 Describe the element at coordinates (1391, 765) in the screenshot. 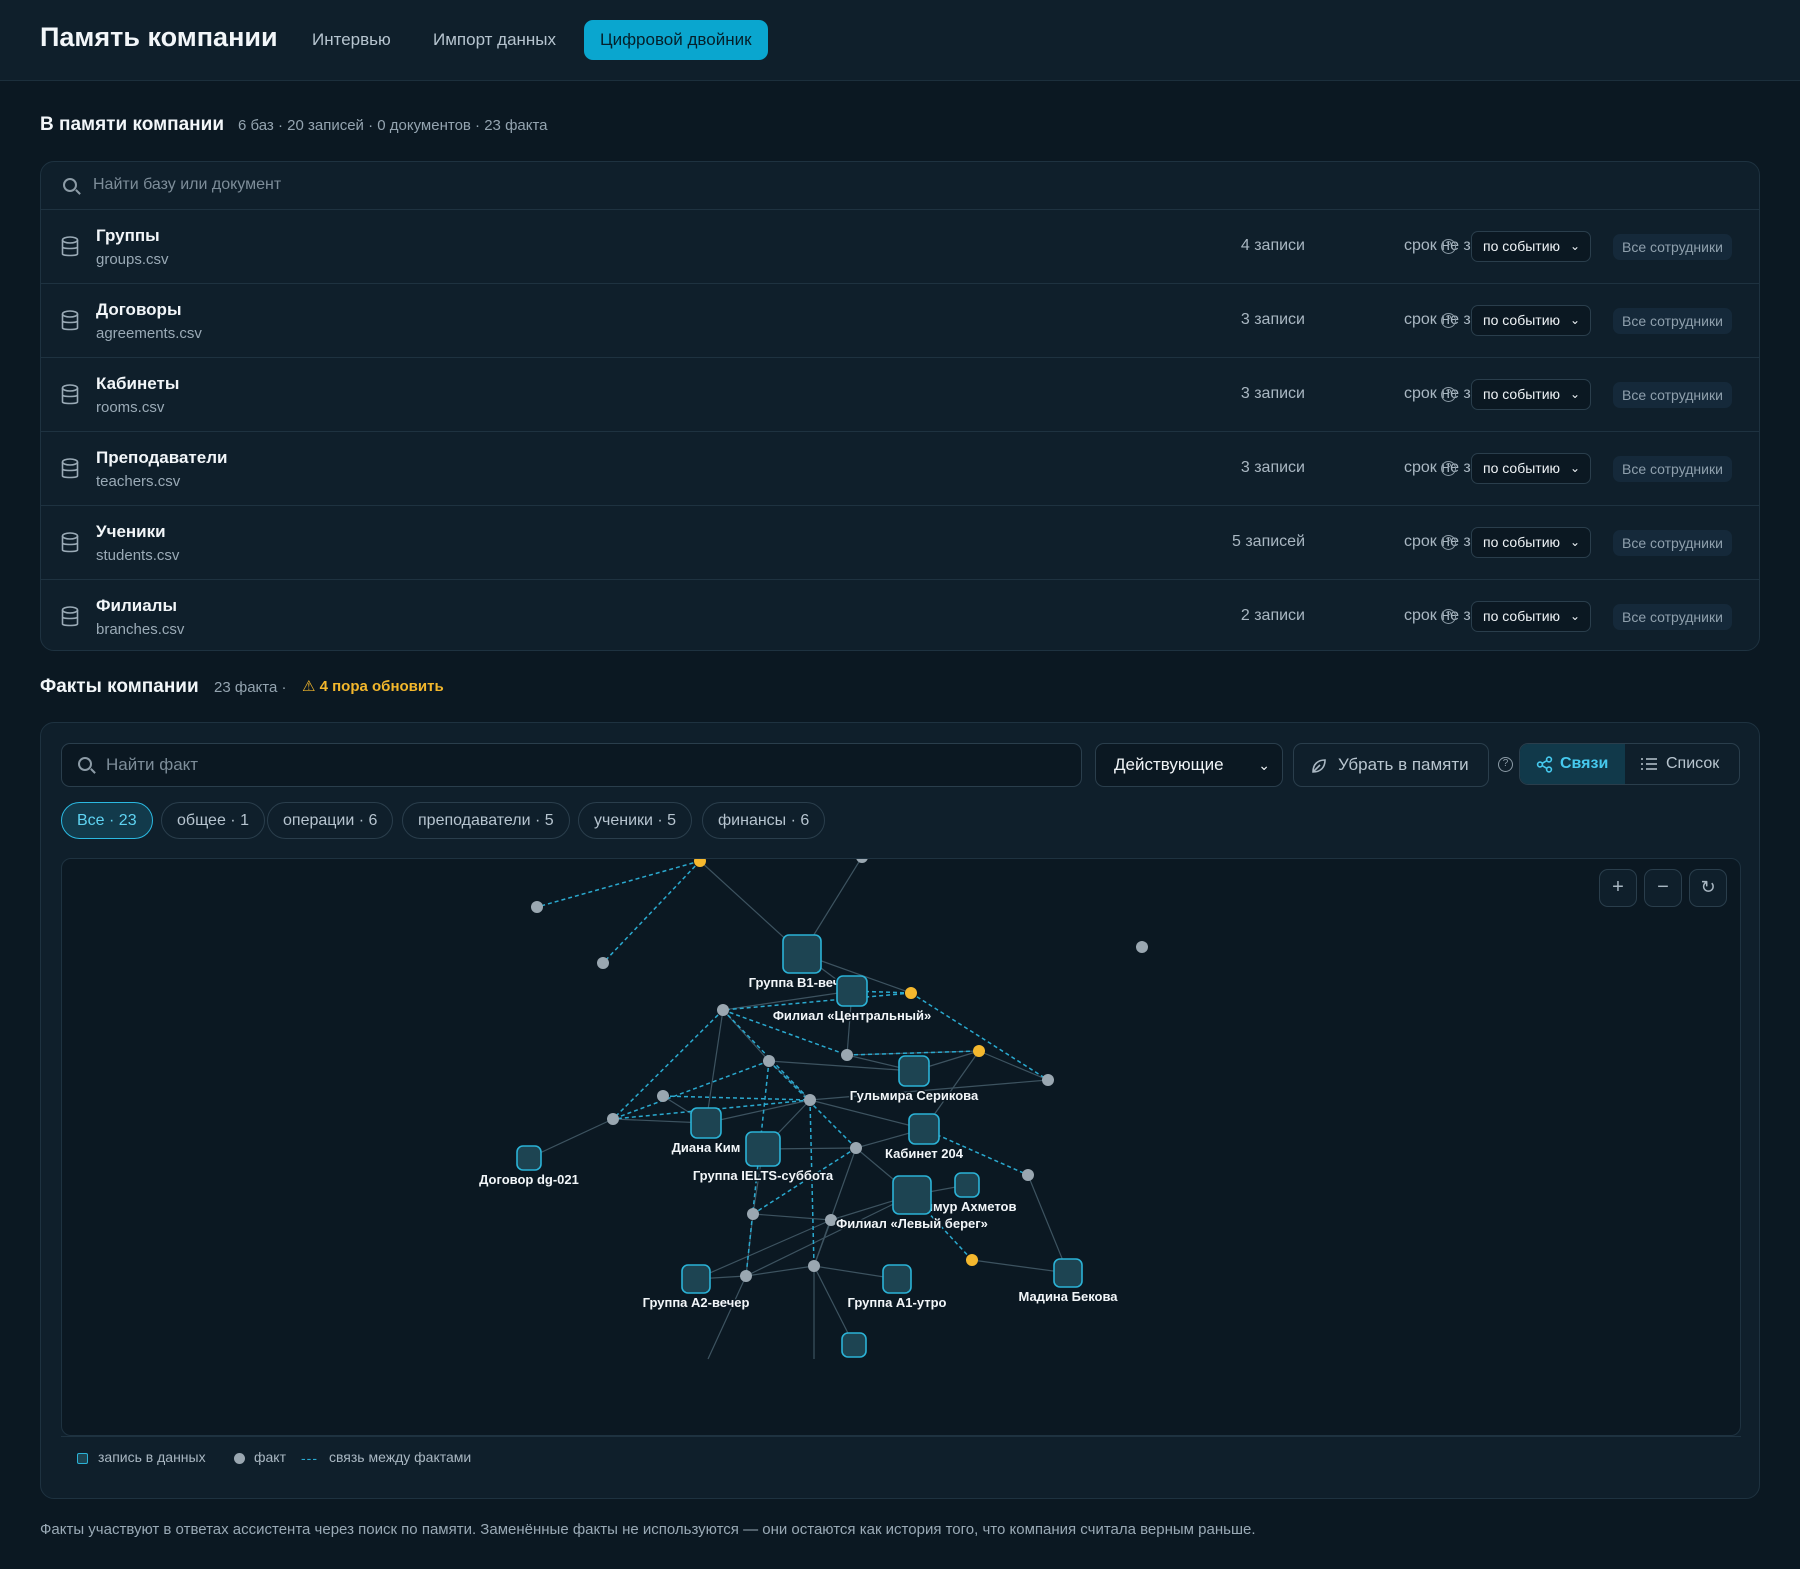

I see `remove-from-memory-button: Убрать в памяти` at that location.